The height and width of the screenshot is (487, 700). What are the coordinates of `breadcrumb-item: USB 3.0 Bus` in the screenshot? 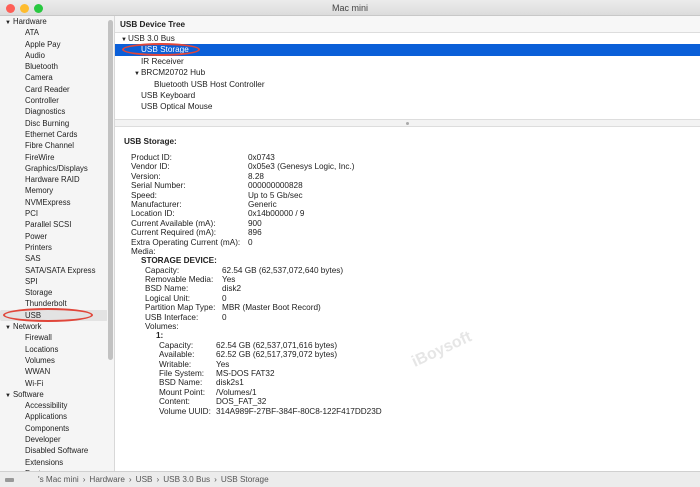 It's located at (186, 479).